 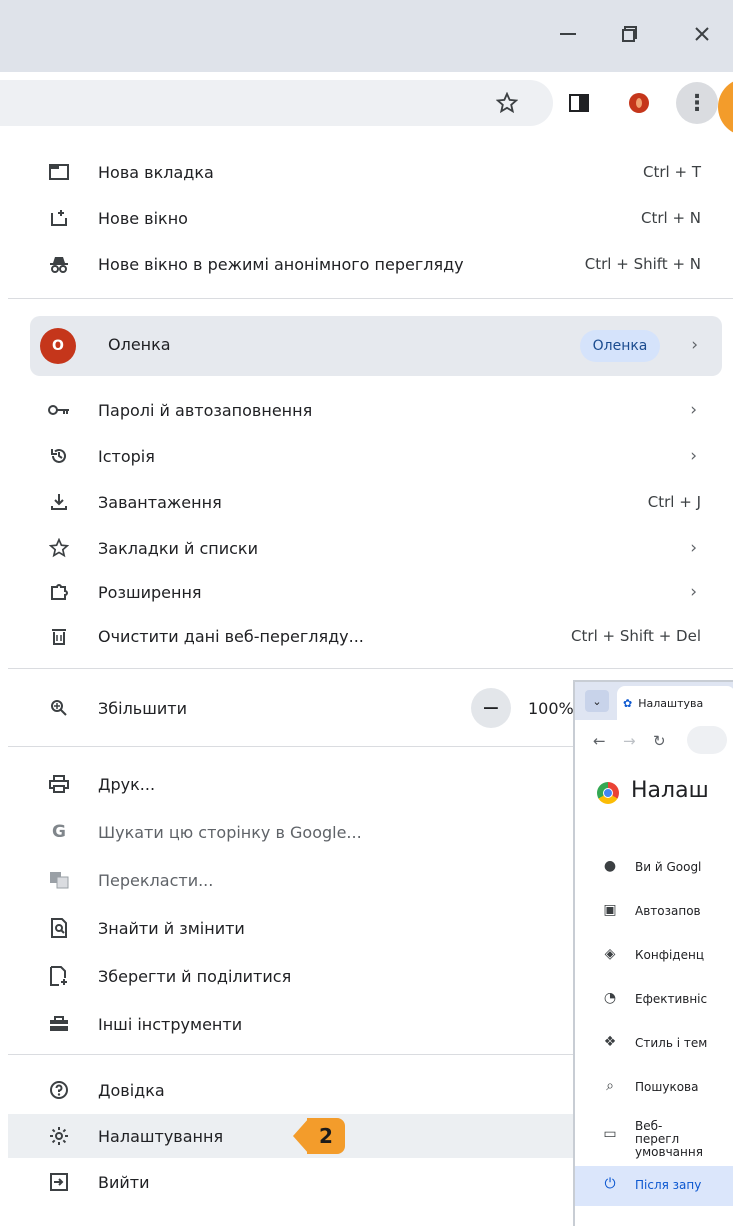 I want to click on menu-item-label: Історія, so click(x=126, y=456).